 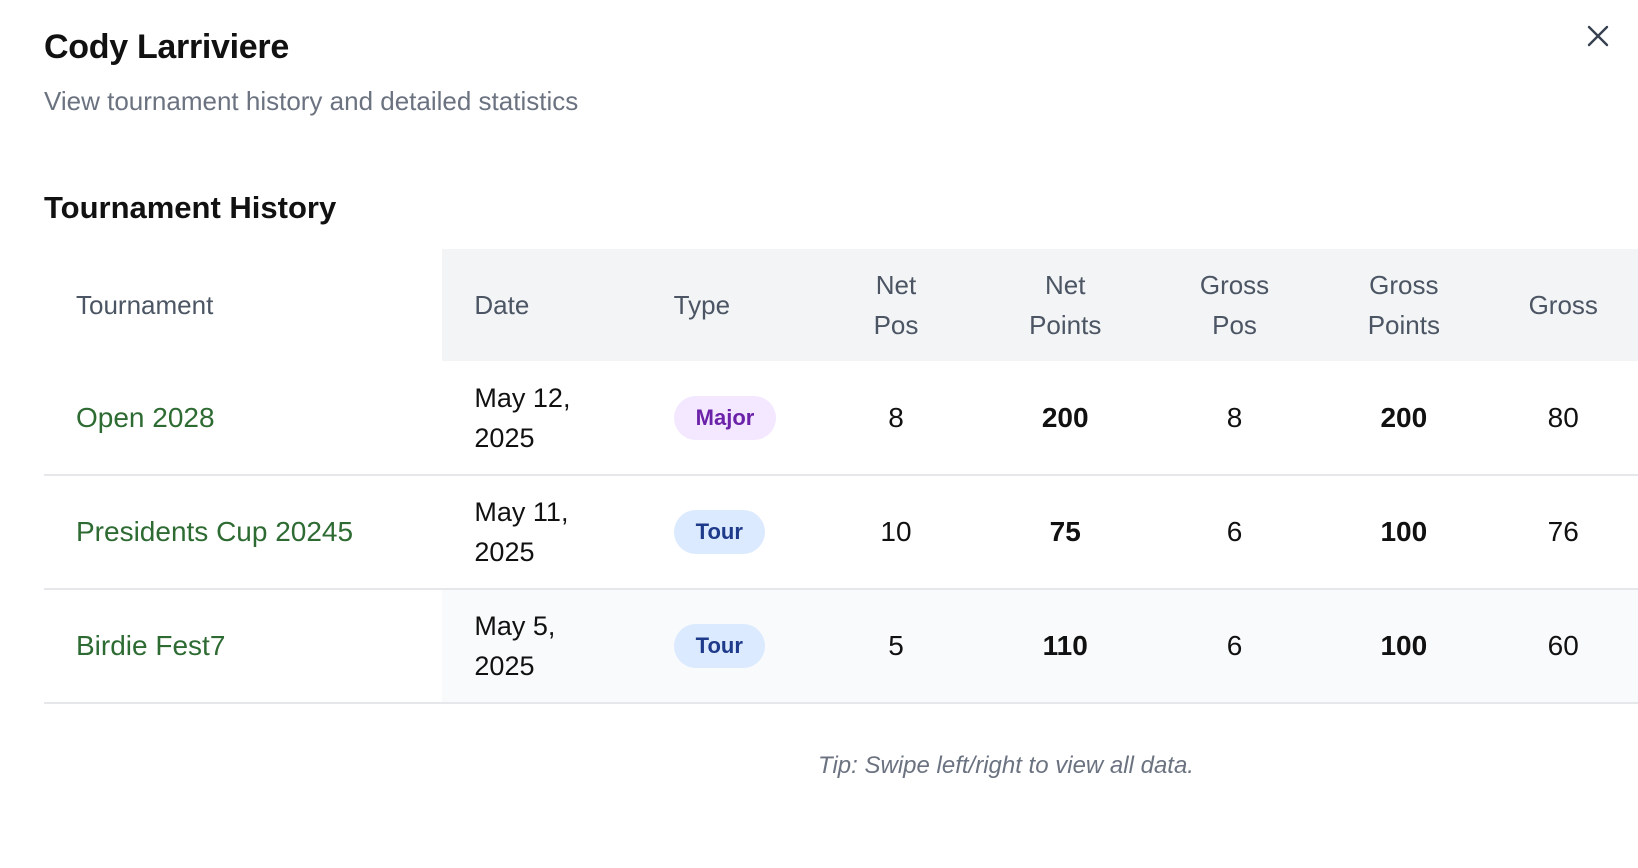 What do you see at coordinates (190, 207) in the screenshot?
I see `tournament-history-heading: Tournament History` at bounding box center [190, 207].